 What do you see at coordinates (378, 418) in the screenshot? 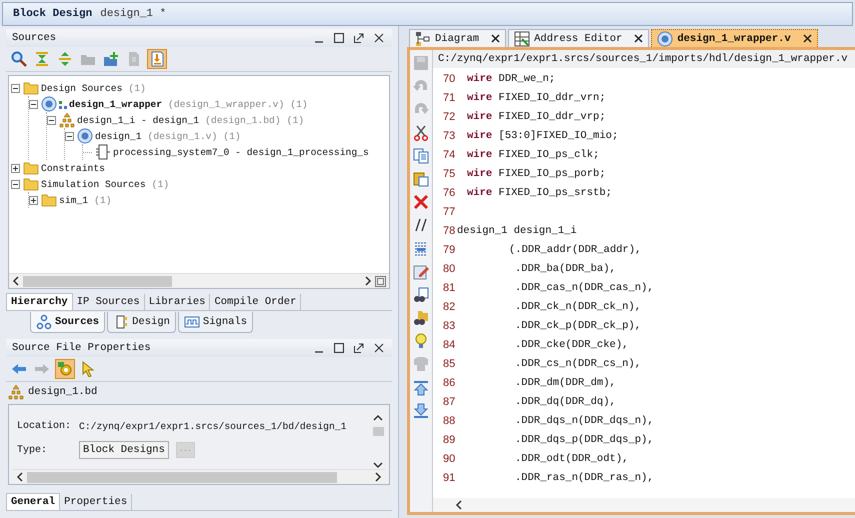
I see `scroll-up-icon` at bounding box center [378, 418].